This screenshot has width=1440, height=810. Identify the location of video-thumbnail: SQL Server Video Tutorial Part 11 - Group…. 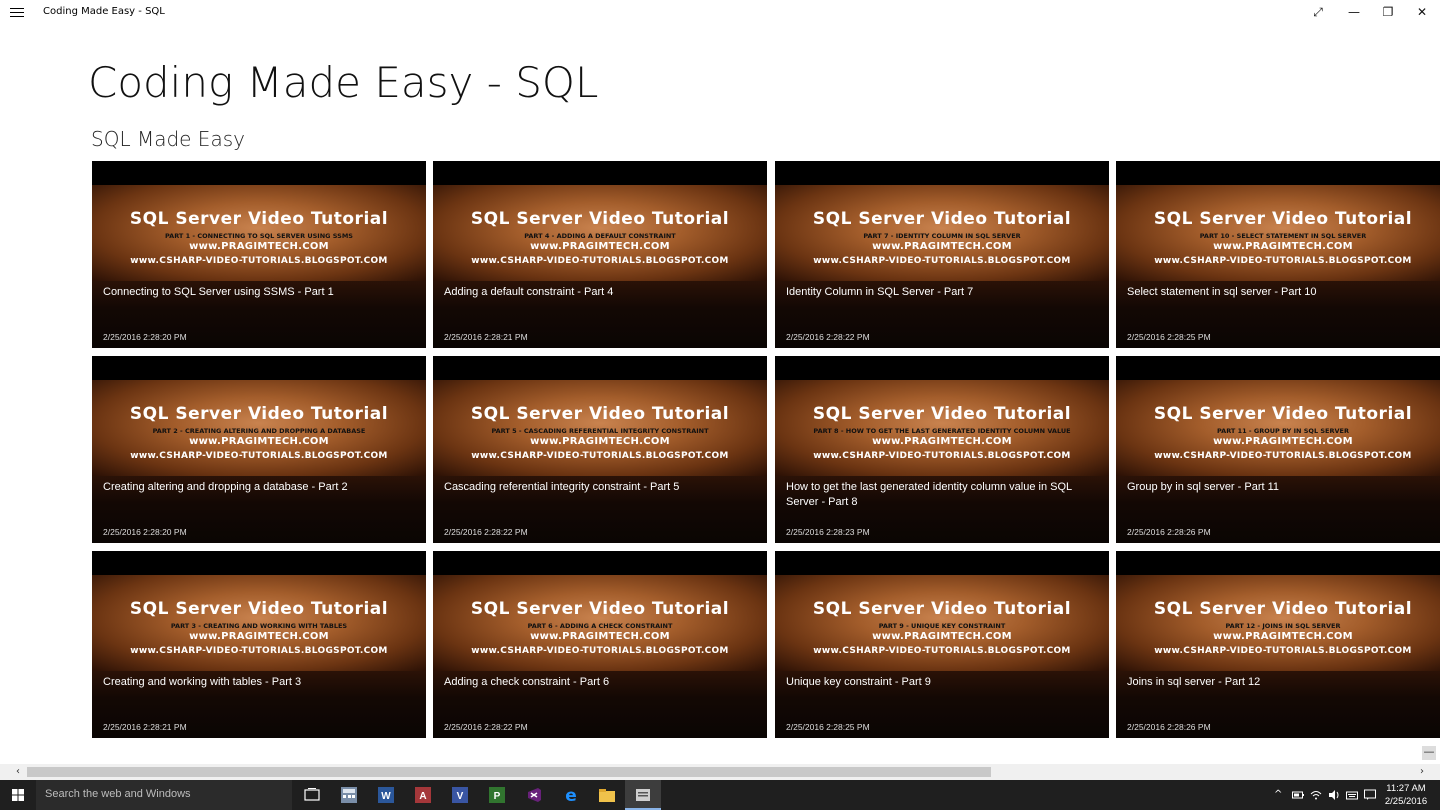
(1278, 428).